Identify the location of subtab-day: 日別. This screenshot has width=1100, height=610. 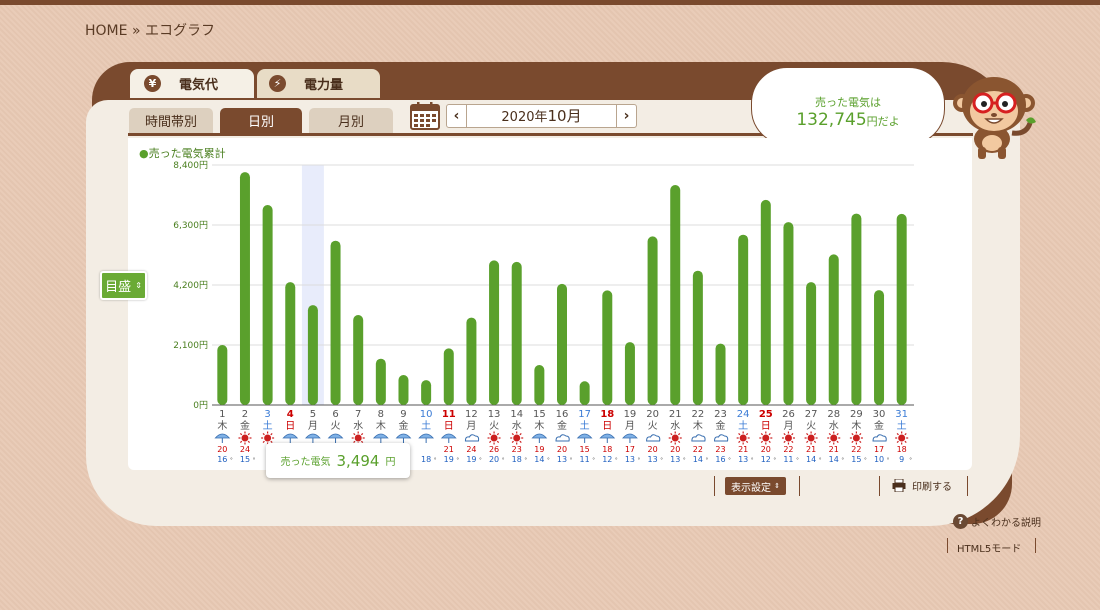
(261, 120).